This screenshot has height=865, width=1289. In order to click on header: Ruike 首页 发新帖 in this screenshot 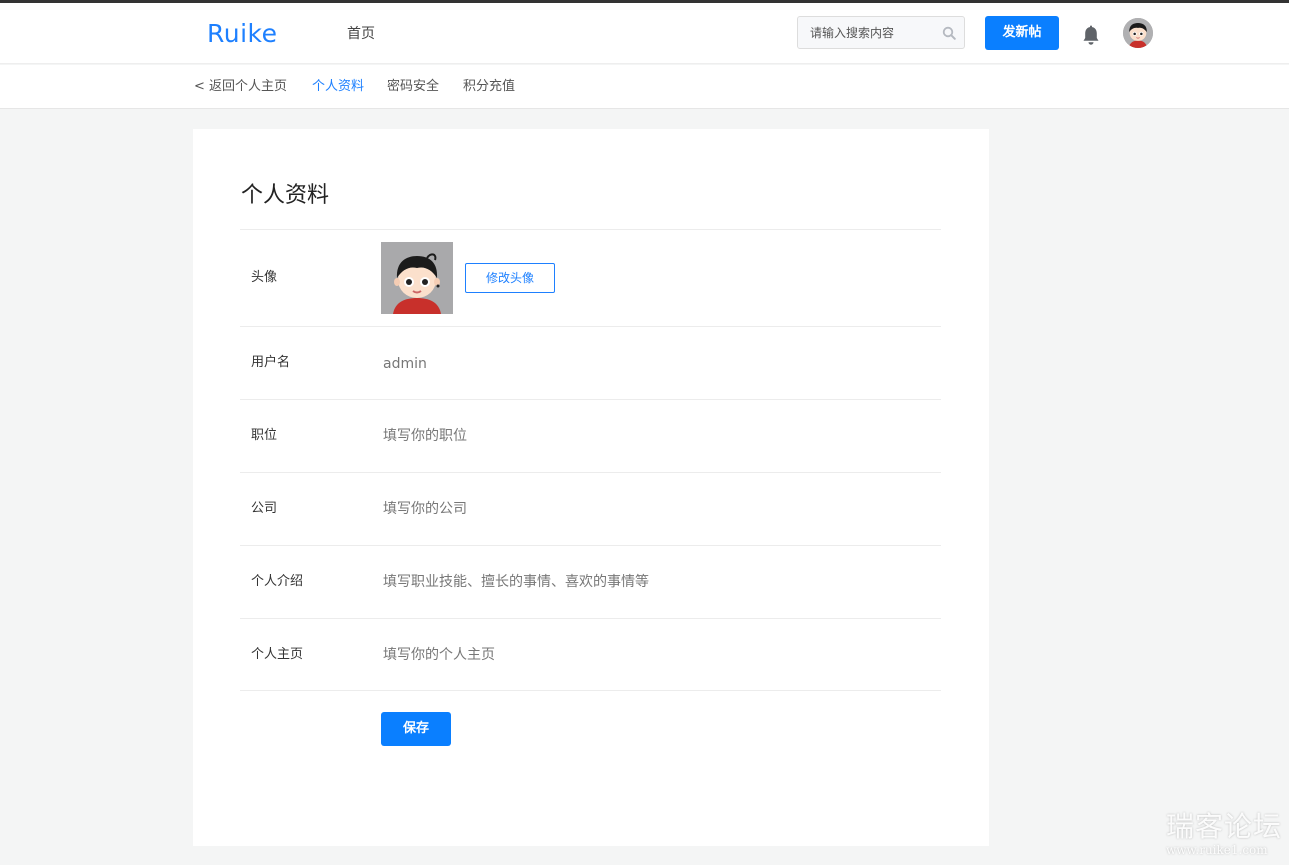, I will do `click(644, 33)`.